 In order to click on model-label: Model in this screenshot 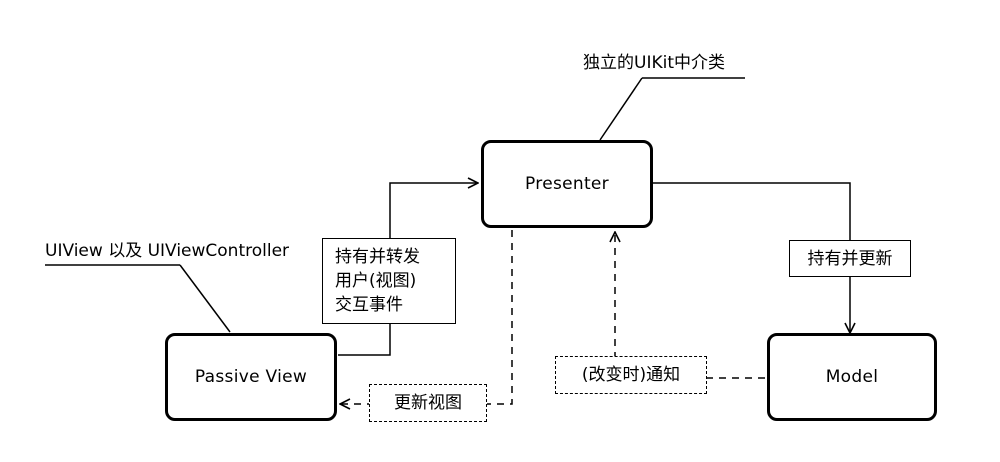, I will do `click(852, 377)`.